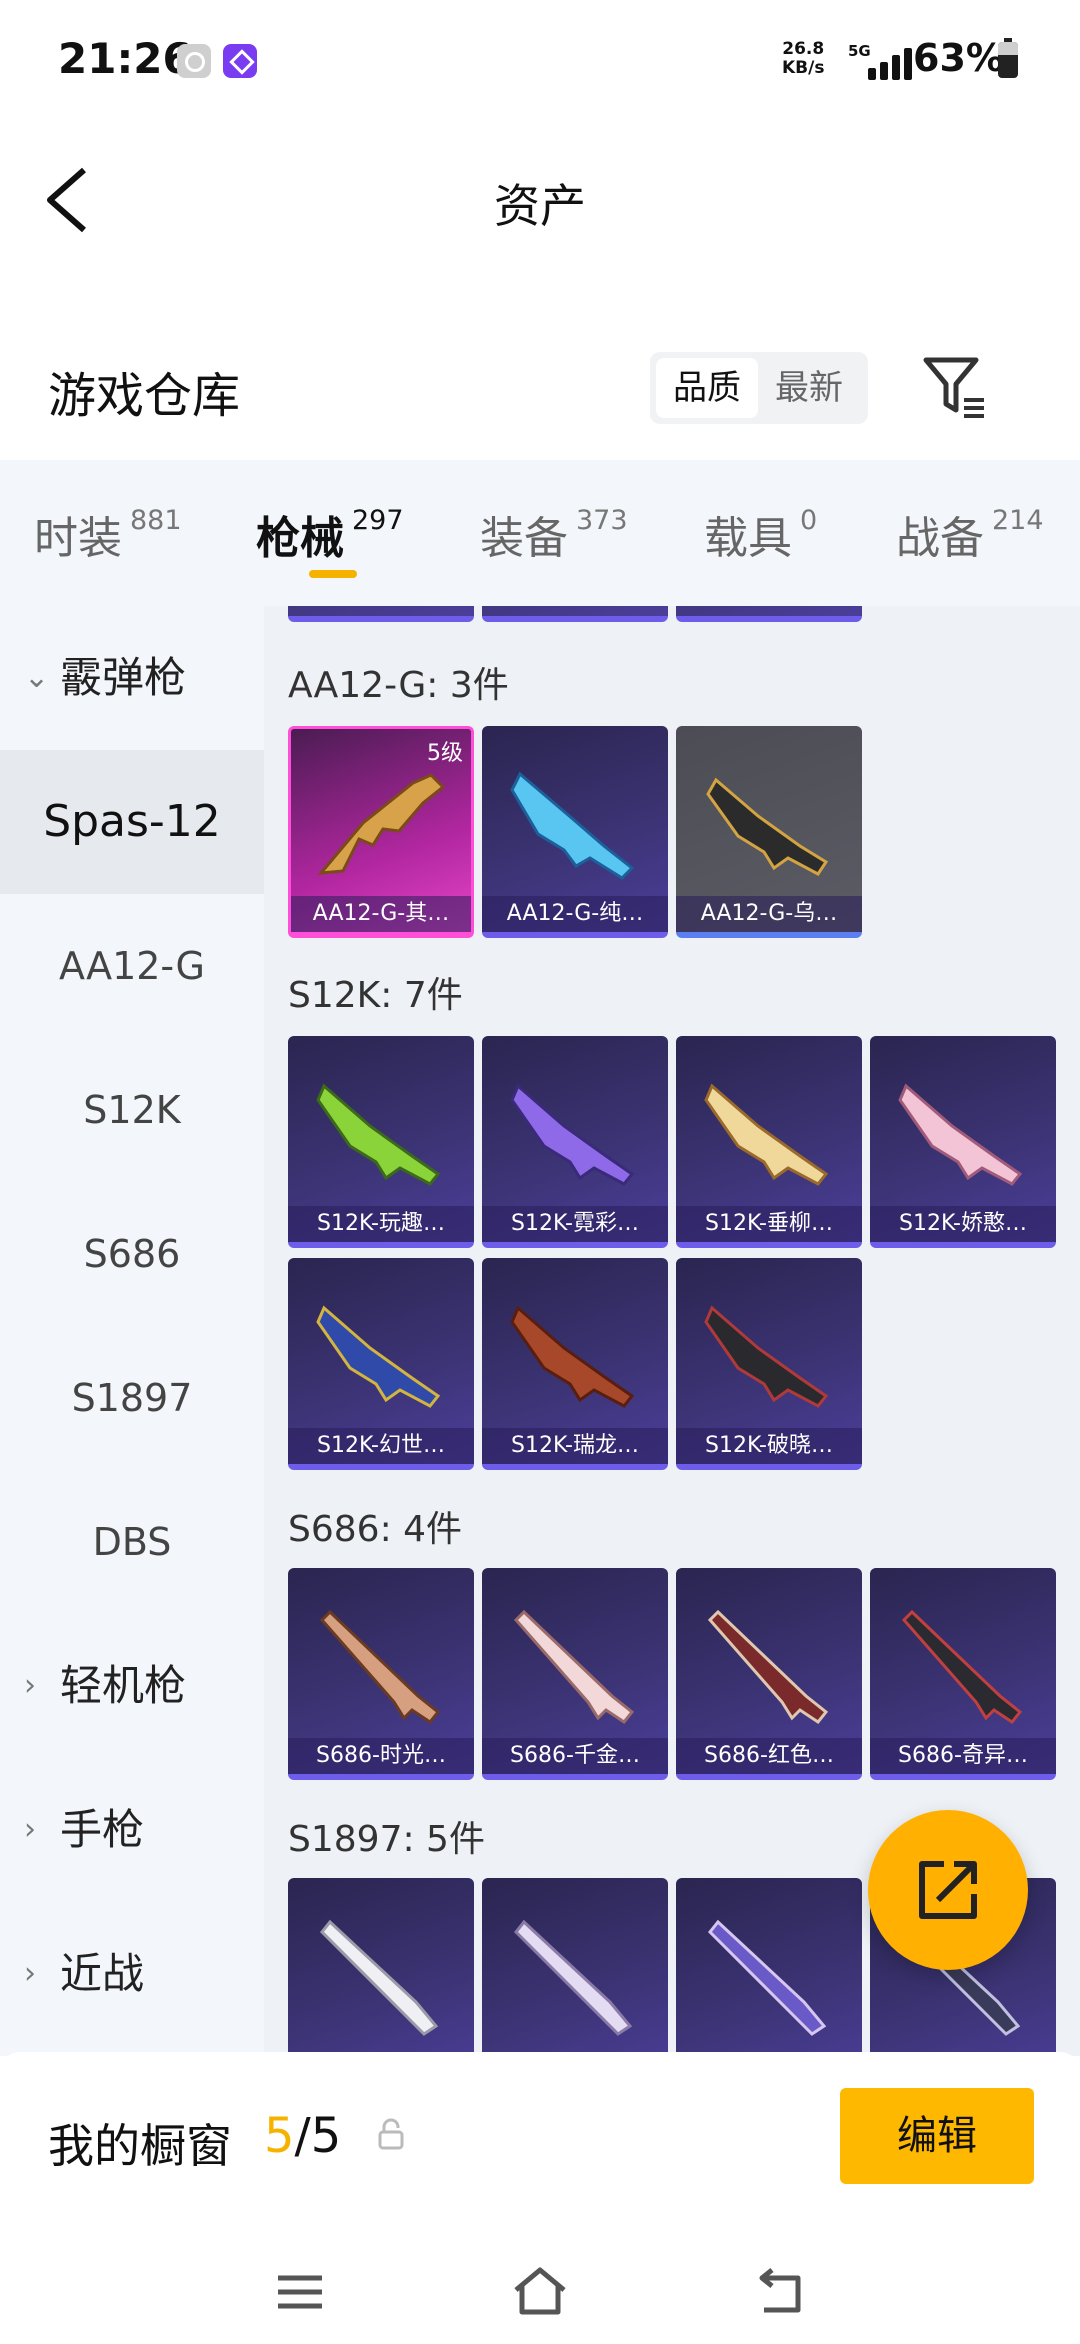 The width and height of the screenshot is (1080, 2344). Describe the element at coordinates (540, 206) in the screenshot. I see `page-title: 资产` at that location.